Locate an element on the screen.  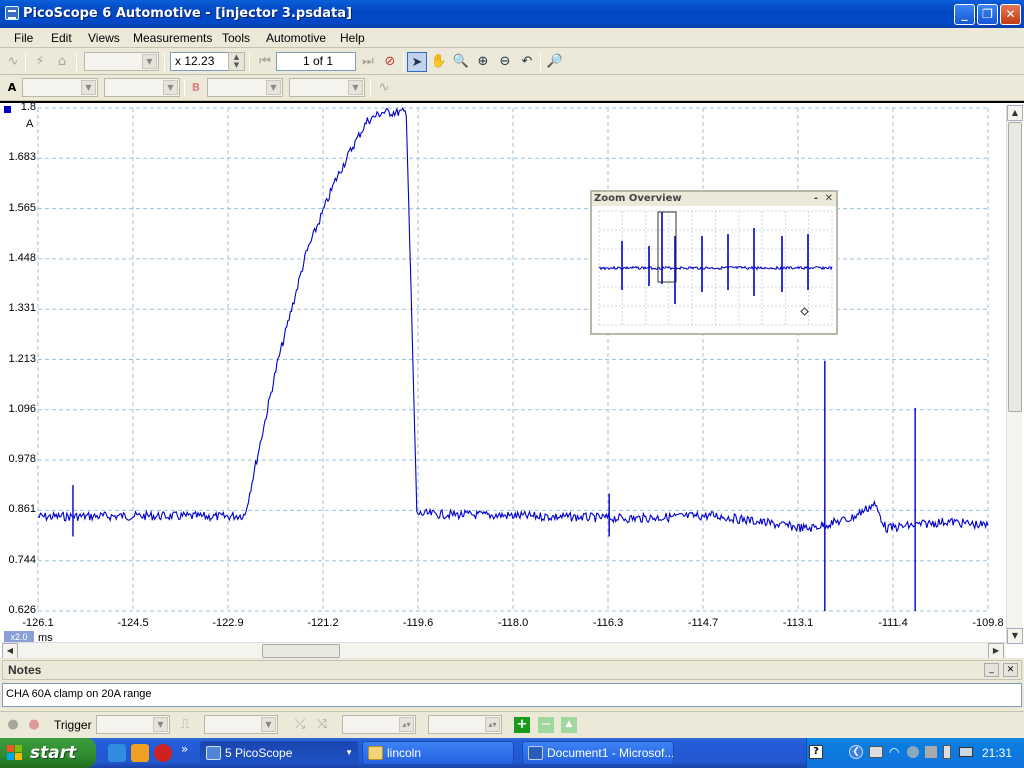
zoom-factor-input: x 12.23 is located at coordinates (200, 61).